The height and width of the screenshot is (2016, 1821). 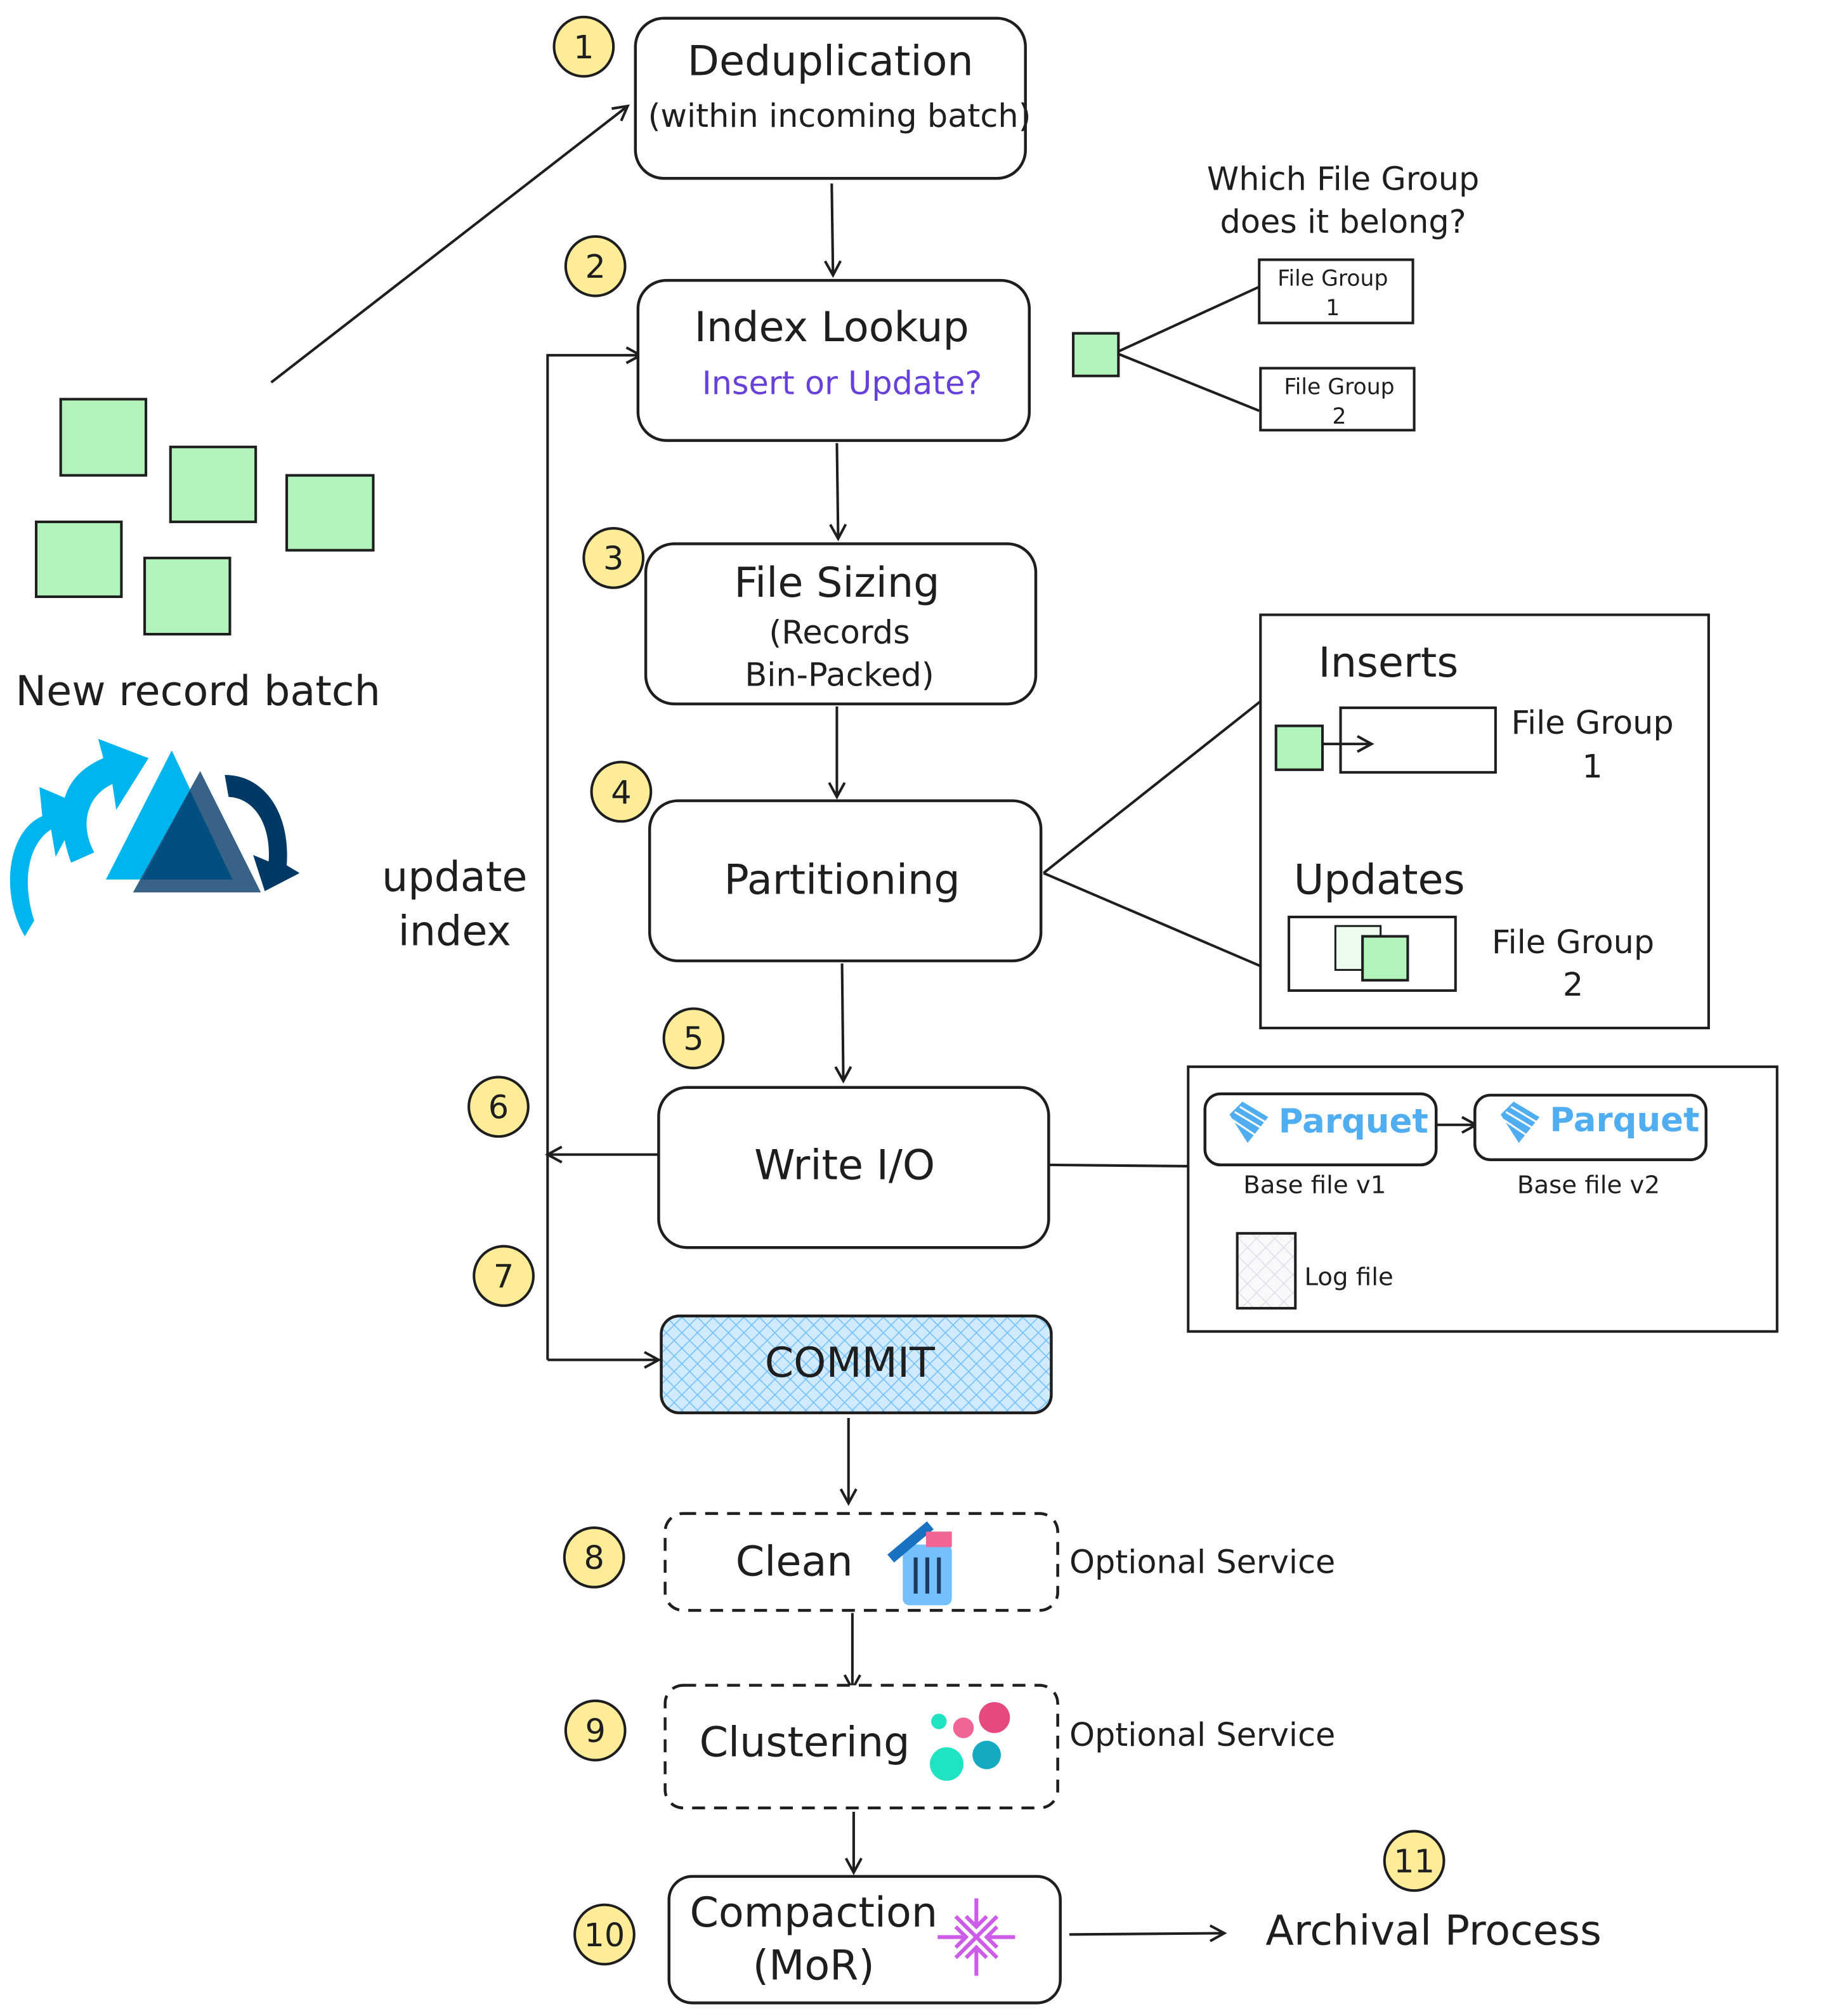 I want to click on file-sizing-title: File Sizing, so click(x=836, y=583).